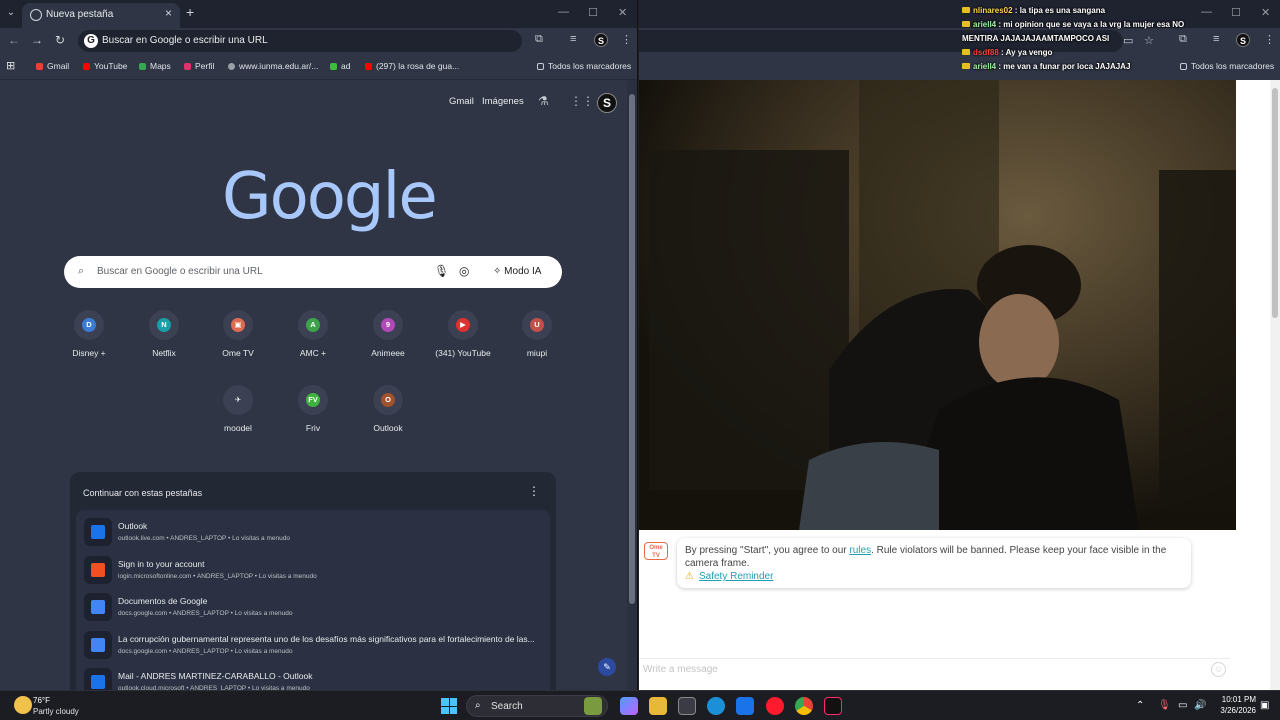 Image resolution: width=1280 pixels, height=720 pixels. What do you see at coordinates (449, 706) in the screenshot?
I see `windows-start-icon` at bounding box center [449, 706].